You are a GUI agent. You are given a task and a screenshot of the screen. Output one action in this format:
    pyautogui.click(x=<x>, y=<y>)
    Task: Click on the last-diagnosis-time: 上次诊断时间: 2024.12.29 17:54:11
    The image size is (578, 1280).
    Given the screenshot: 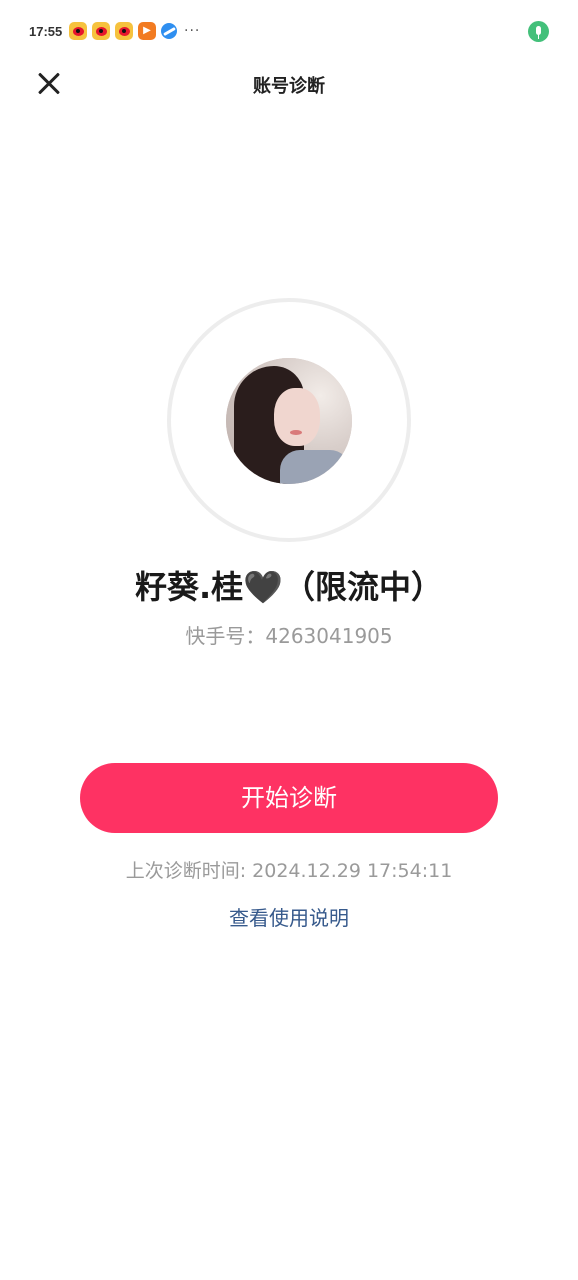 What is the action you would take?
    pyautogui.click(x=289, y=869)
    